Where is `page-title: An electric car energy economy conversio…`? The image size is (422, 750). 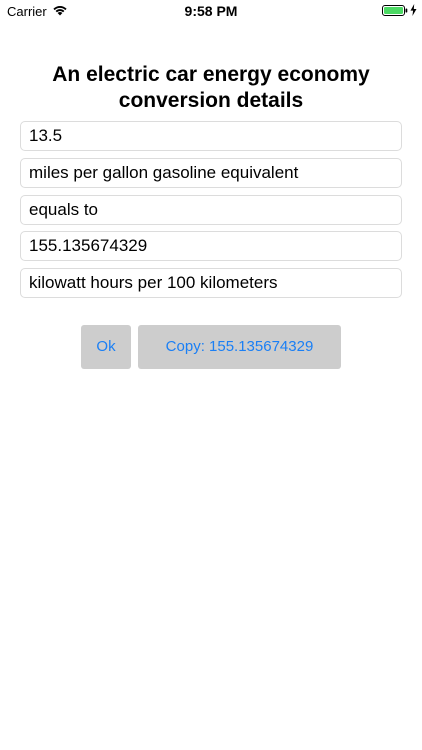 page-title: An electric car energy economy conversio… is located at coordinates (211, 87).